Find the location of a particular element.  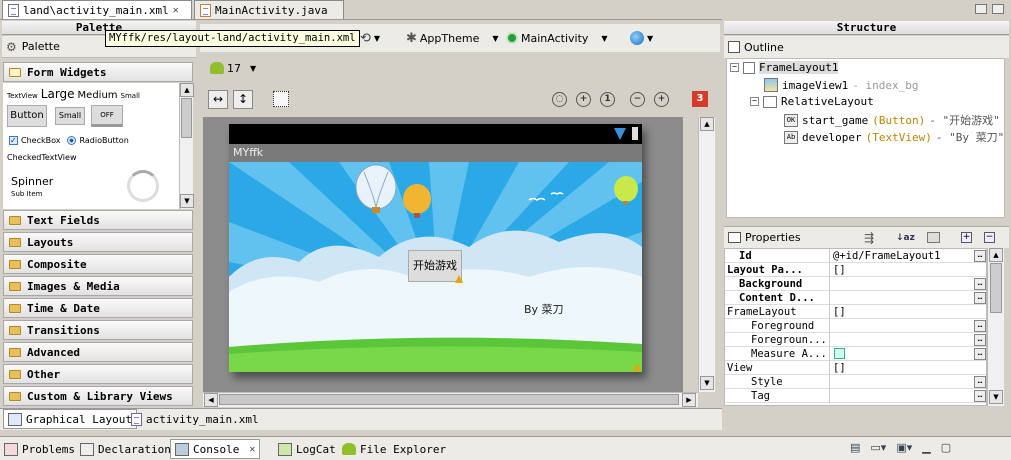

scroll-left-icon: ◀ is located at coordinates (211, 400).